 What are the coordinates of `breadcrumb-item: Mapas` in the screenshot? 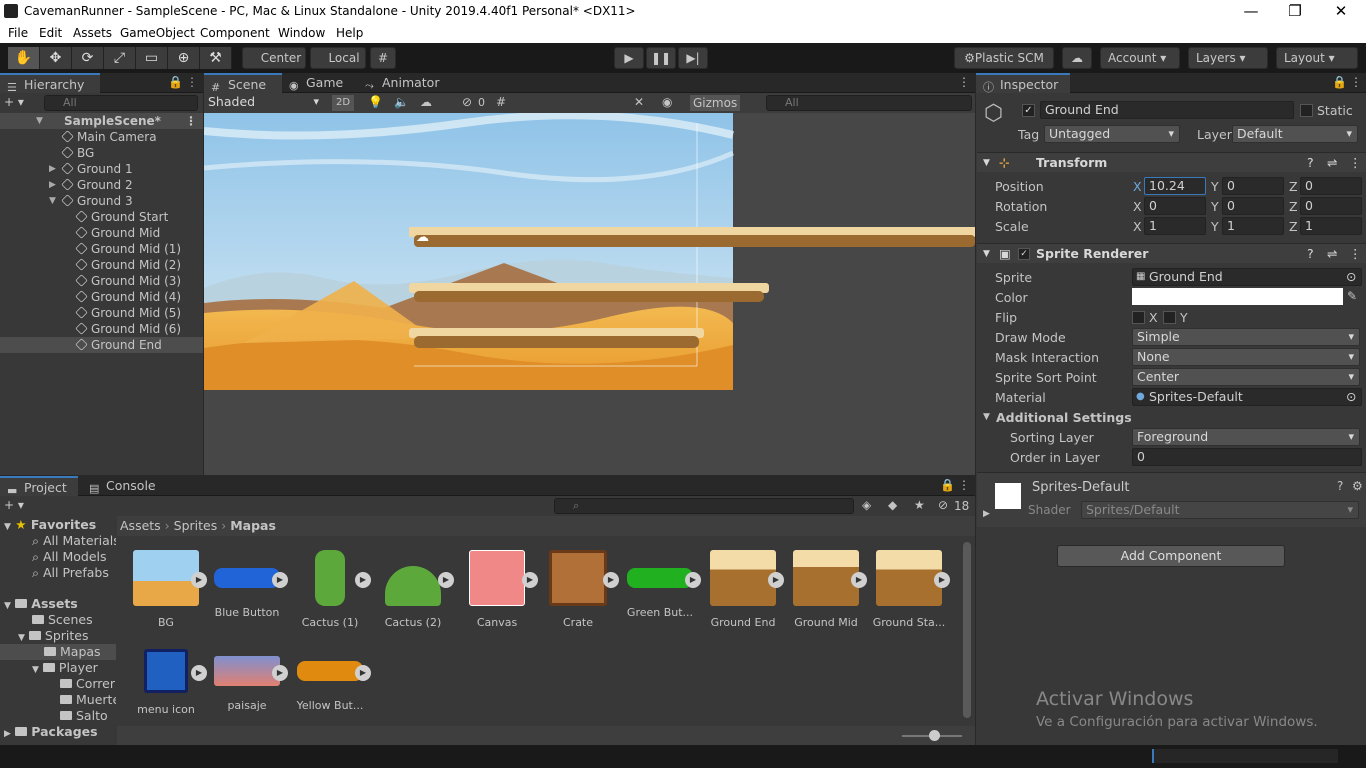 It's located at (253, 525).